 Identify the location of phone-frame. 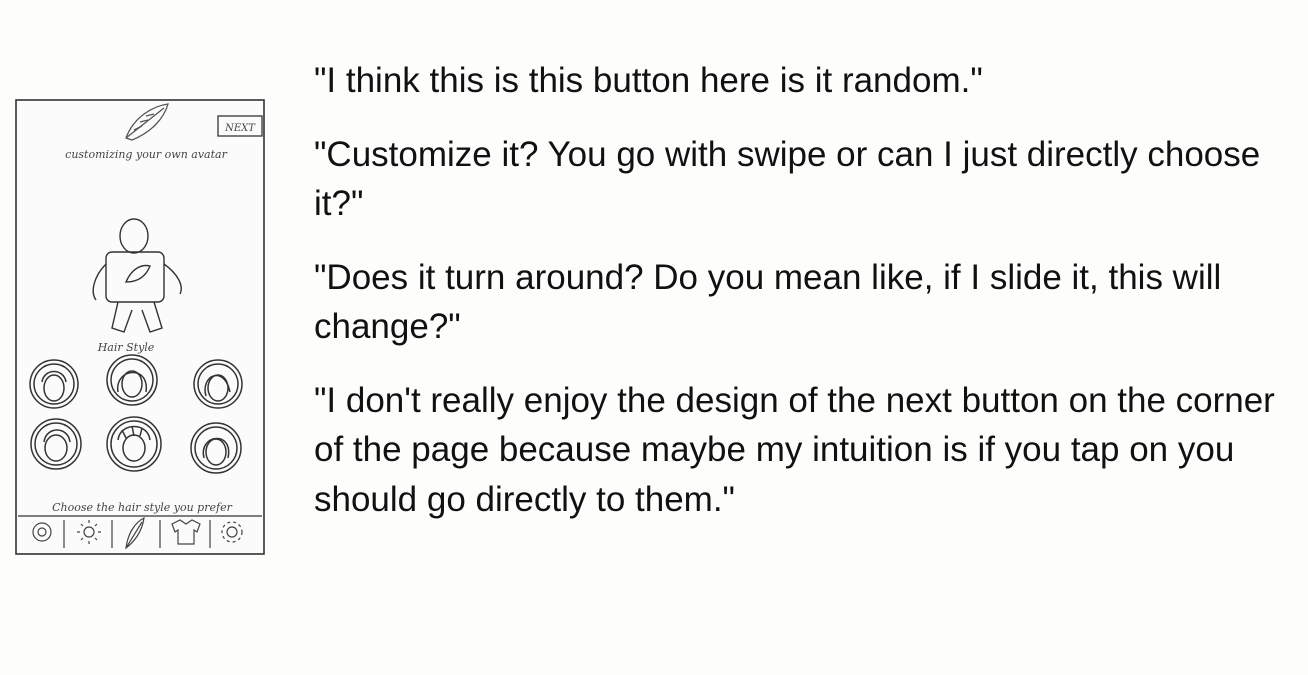
(140, 327).